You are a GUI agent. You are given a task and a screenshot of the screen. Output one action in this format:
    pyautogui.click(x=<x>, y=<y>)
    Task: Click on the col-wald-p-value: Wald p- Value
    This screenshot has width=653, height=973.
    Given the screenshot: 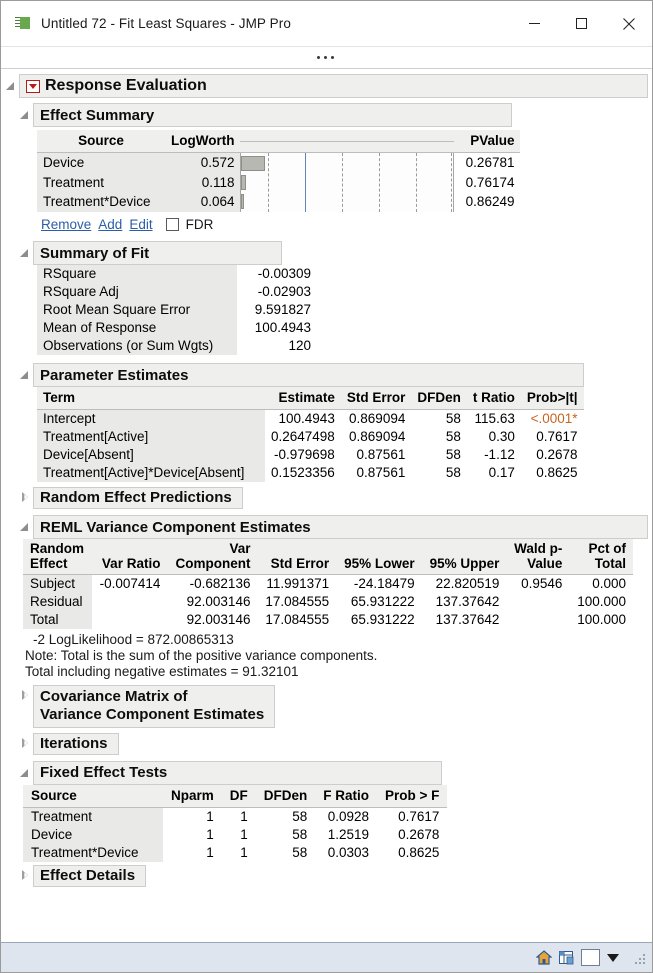 What is the action you would take?
    pyautogui.click(x=538, y=557)
    